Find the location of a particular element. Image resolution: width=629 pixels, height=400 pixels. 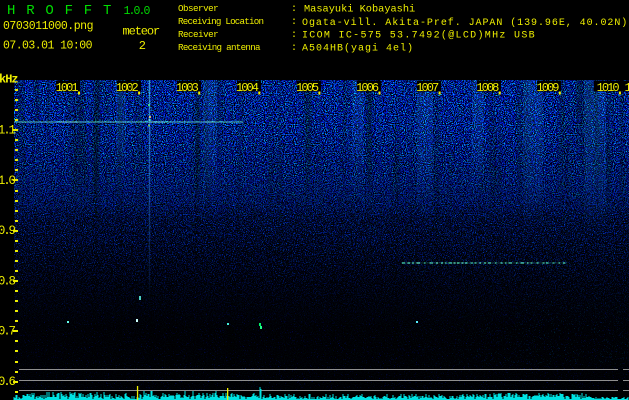

svg-text: 1005 is located at coordinates (307, 88).